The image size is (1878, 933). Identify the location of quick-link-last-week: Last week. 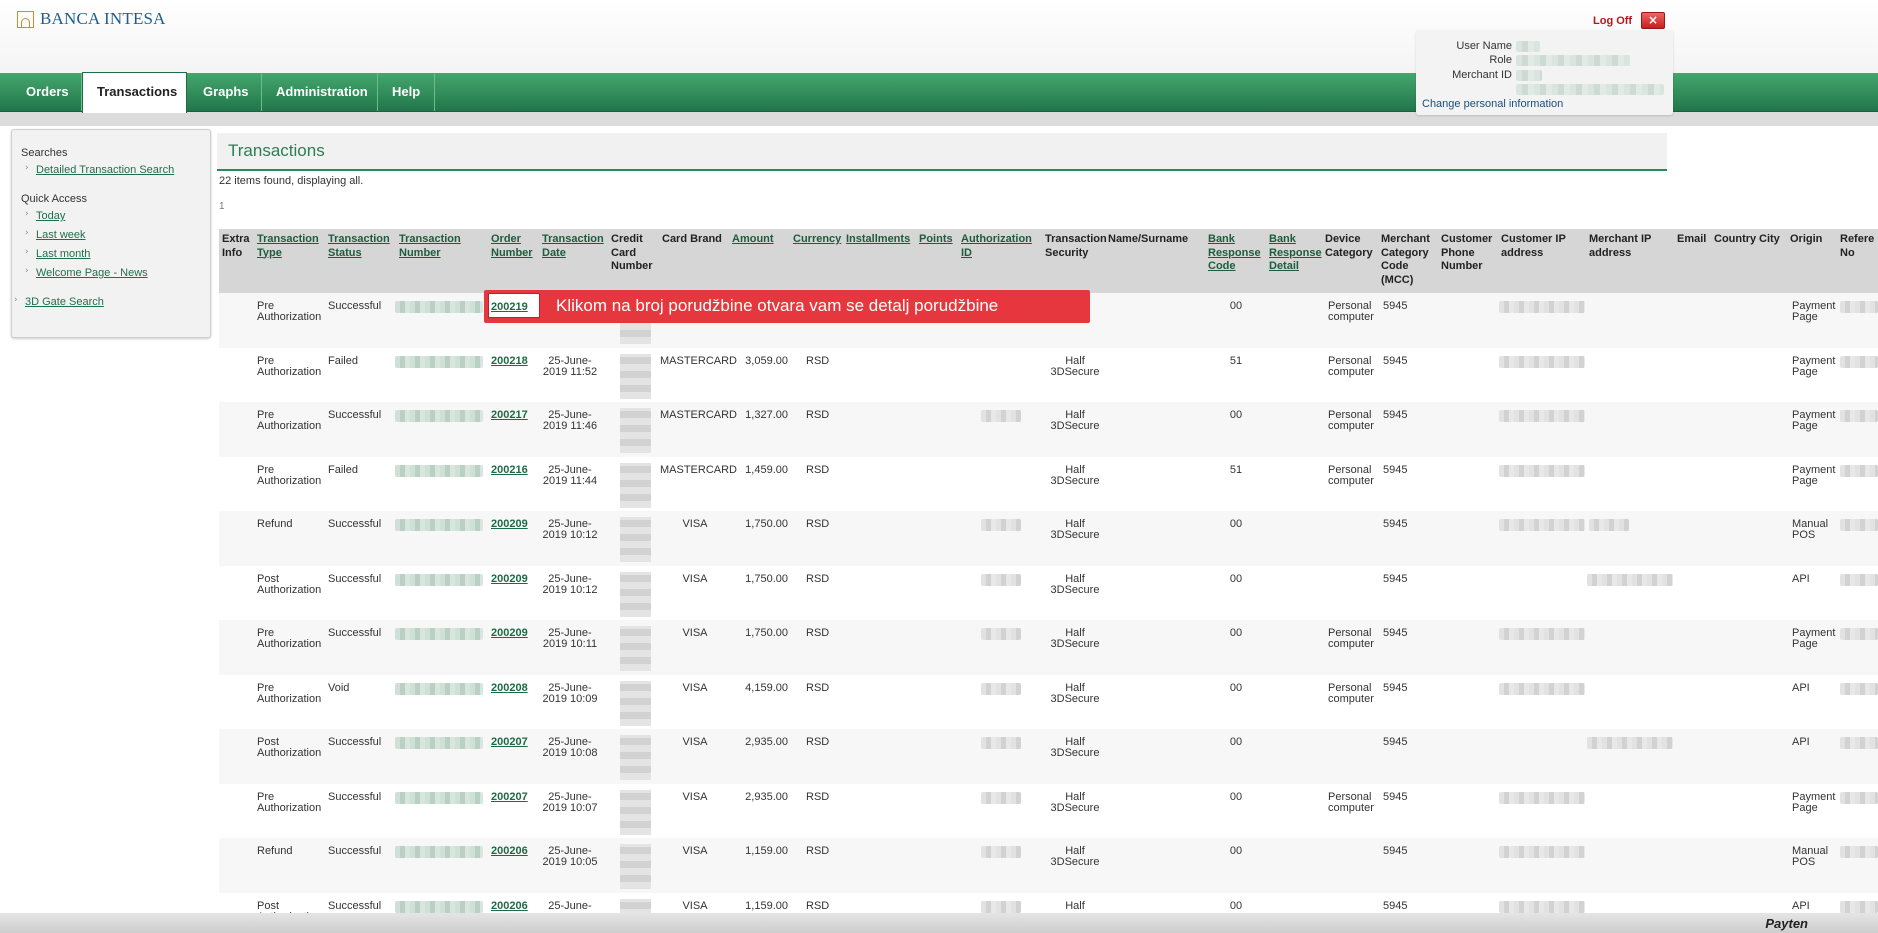
(61, 235).